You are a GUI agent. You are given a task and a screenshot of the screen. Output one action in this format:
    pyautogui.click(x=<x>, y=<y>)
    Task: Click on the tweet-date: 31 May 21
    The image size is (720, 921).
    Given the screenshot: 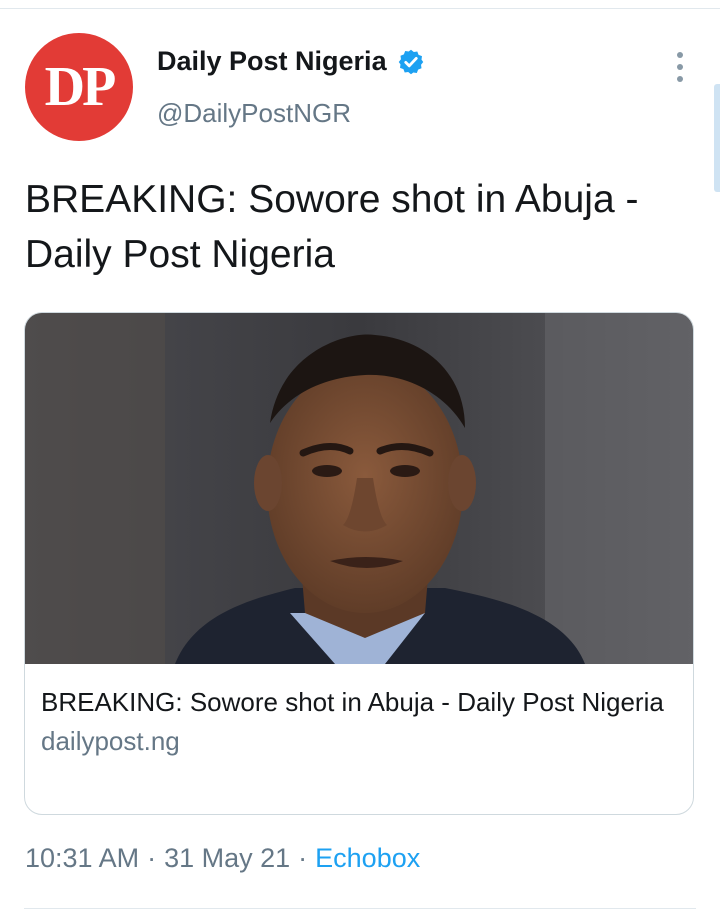 What is the action you would take?
    pyautogui.click(x=227, y=858)
    